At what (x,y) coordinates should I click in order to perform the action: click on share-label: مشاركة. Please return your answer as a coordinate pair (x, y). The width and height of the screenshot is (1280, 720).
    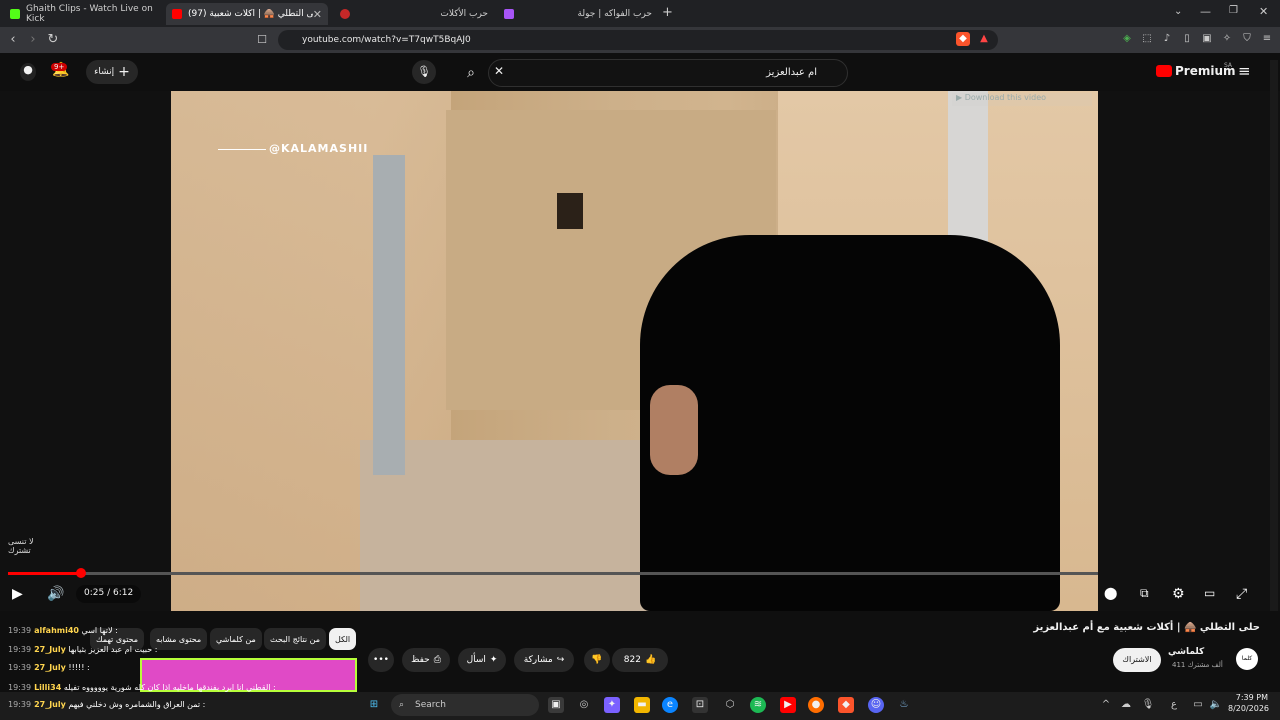
    Looking at the image, I should click on (538, 660).